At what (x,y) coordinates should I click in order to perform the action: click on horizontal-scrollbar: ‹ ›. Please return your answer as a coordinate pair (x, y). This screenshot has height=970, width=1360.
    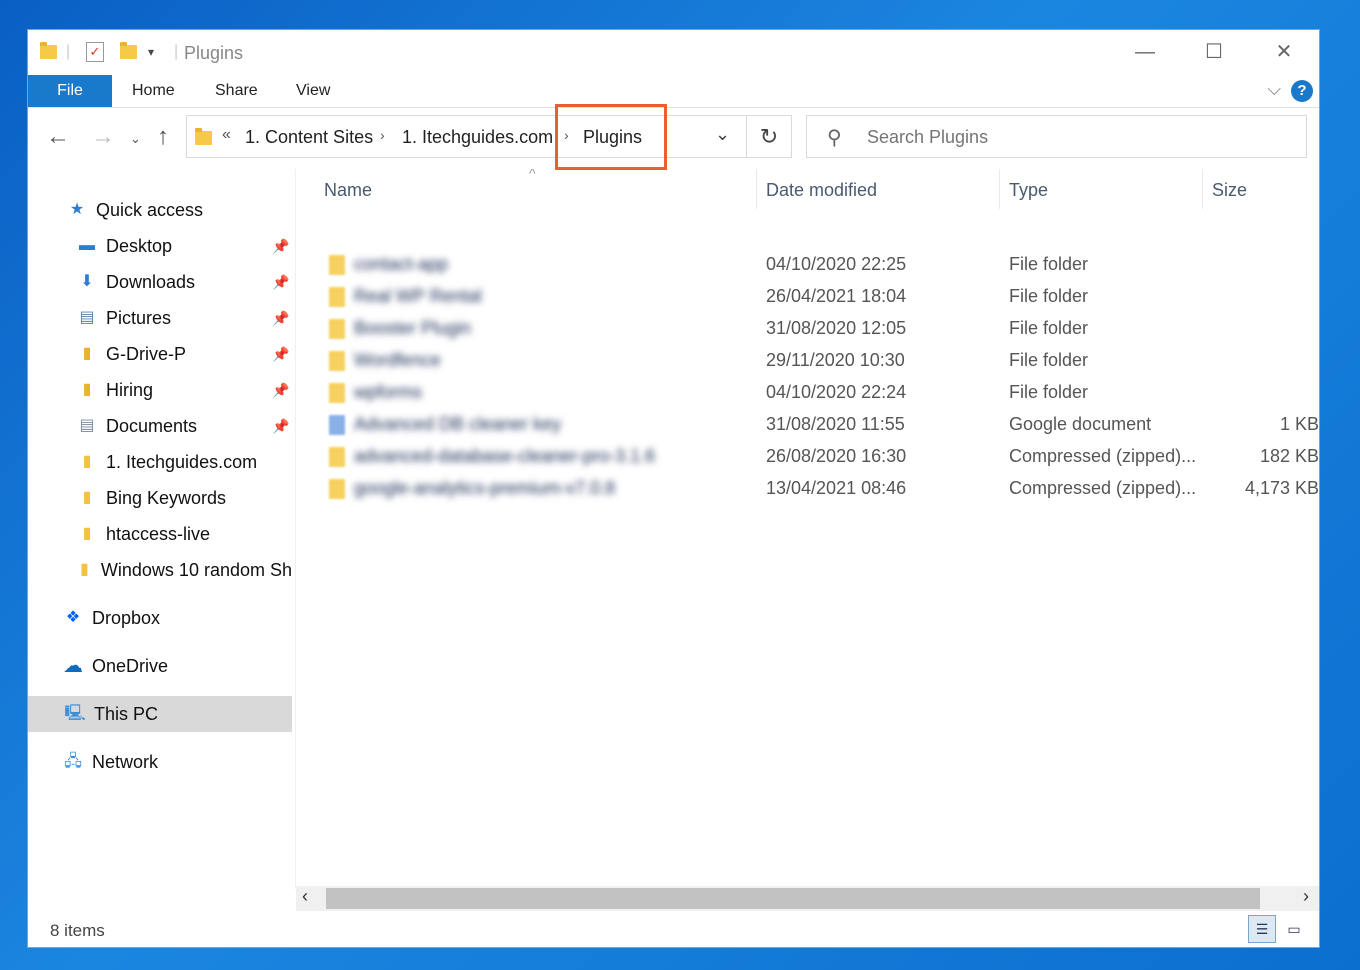
    Looking at the image, I should click on (807, 898).